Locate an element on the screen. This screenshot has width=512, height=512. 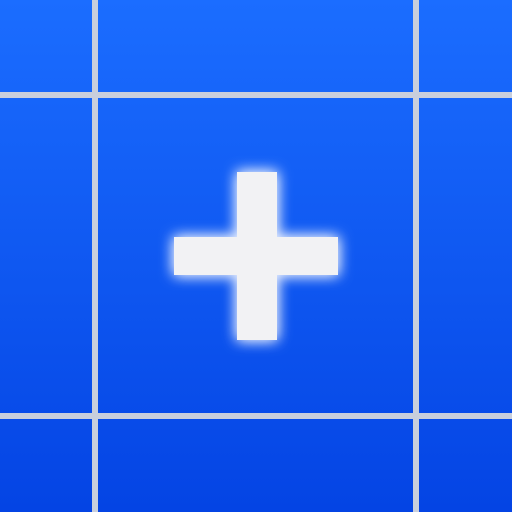
plus-shape is located at coordinates (256, 256).